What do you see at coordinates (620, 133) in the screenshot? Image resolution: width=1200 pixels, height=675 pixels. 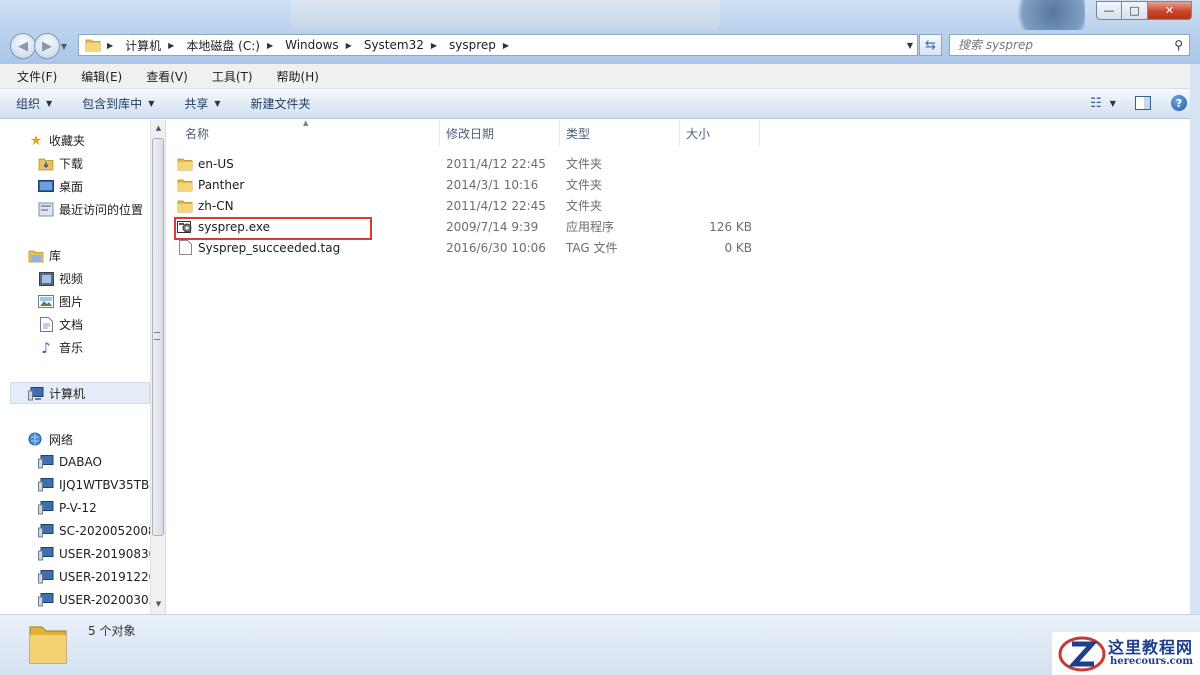 I see `column-header-type: 类型` at bounding box center [620, 133].